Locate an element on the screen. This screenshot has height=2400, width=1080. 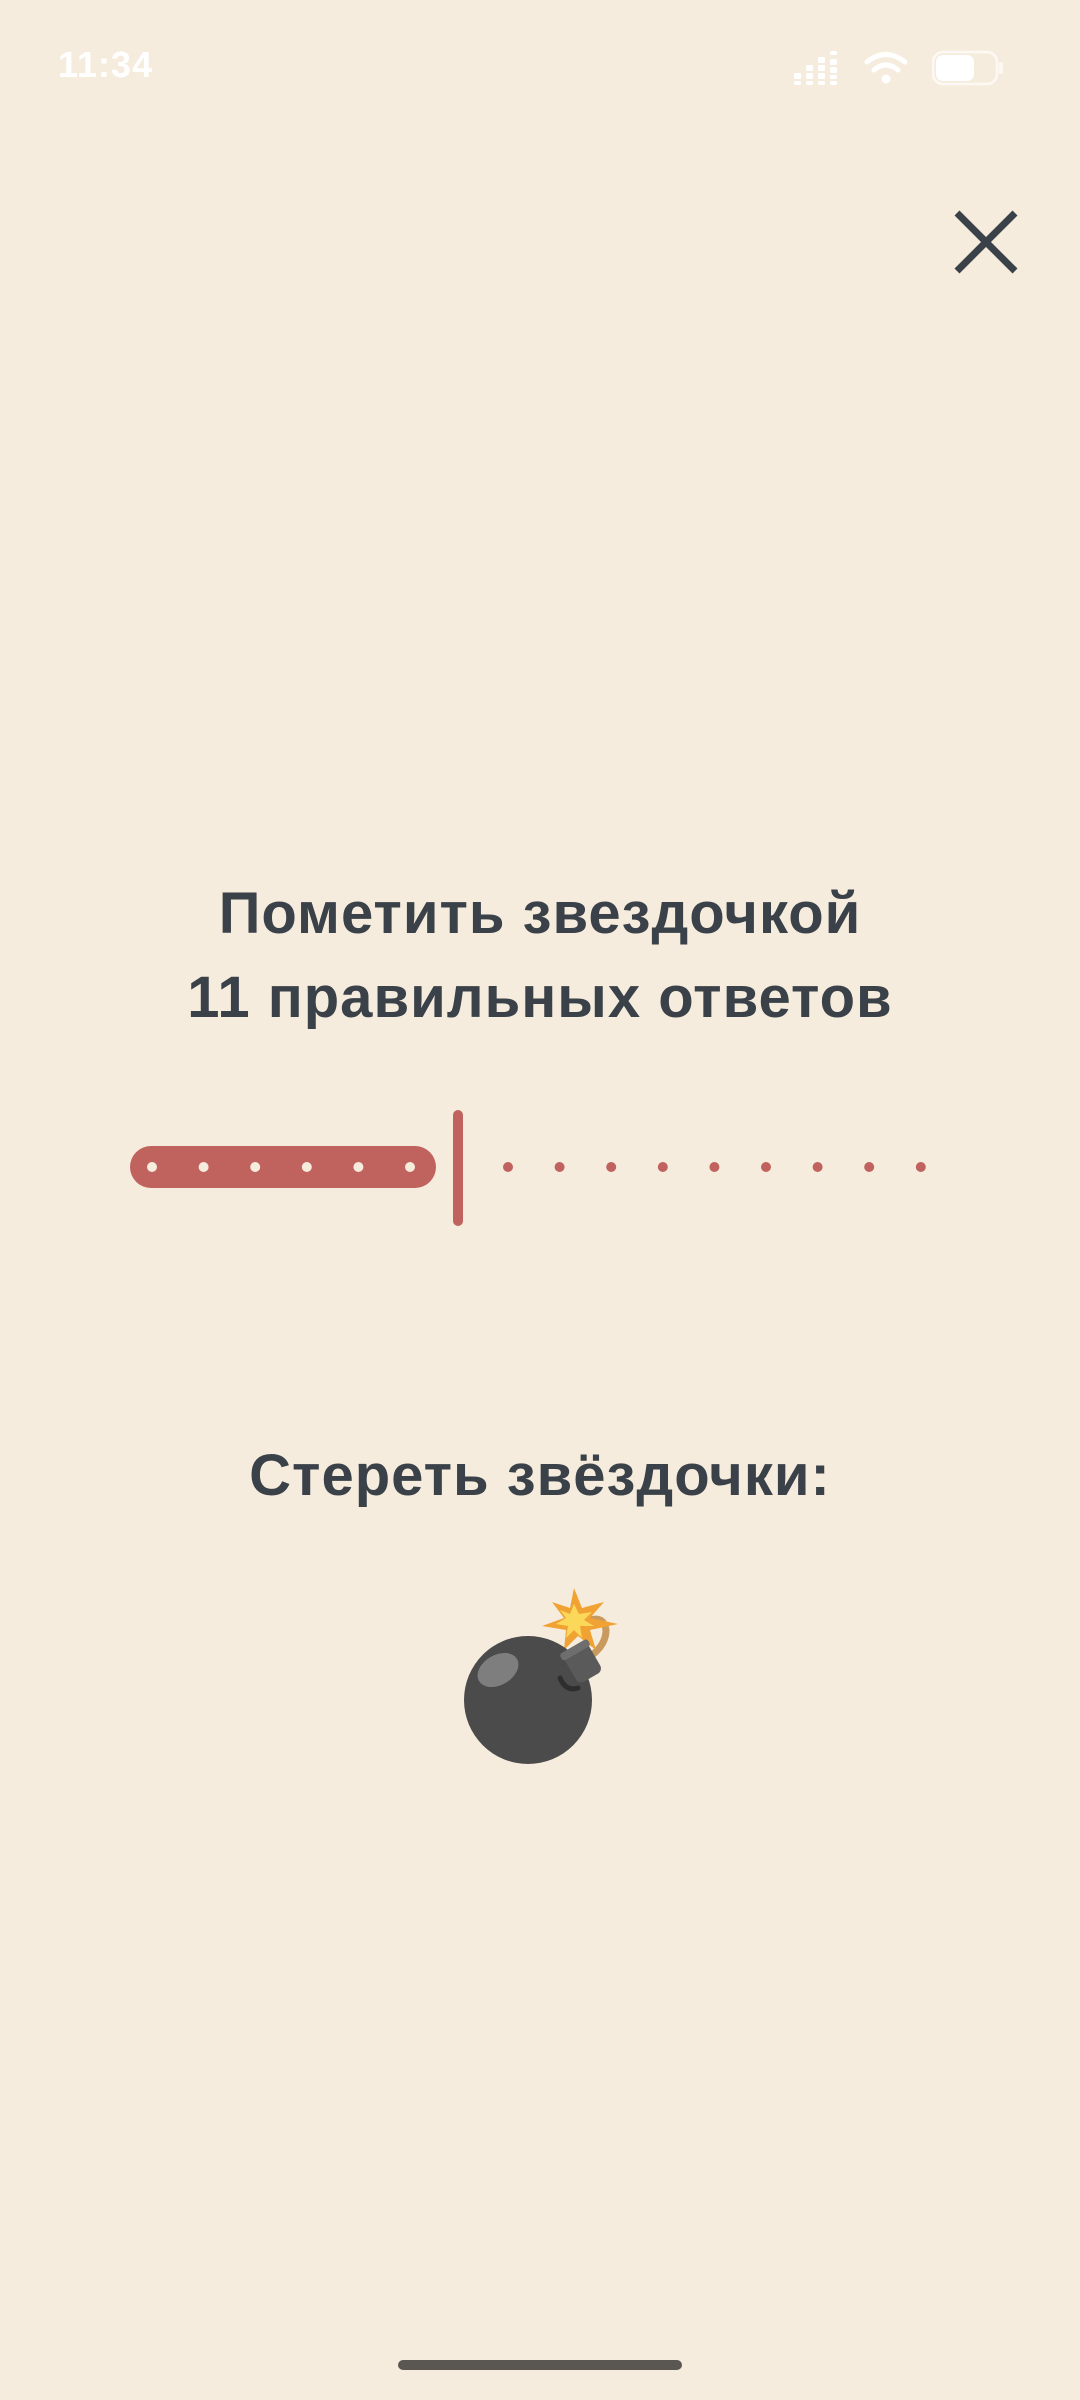
slider-graphic is located at coordinates (540, 1170).